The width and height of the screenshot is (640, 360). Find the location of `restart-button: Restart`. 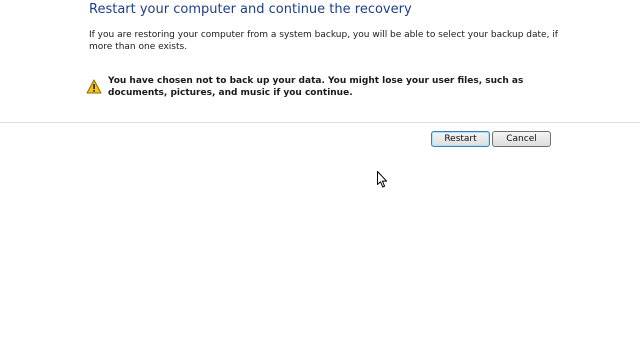

restart-button: Restart is located at coordinates (460, 139).